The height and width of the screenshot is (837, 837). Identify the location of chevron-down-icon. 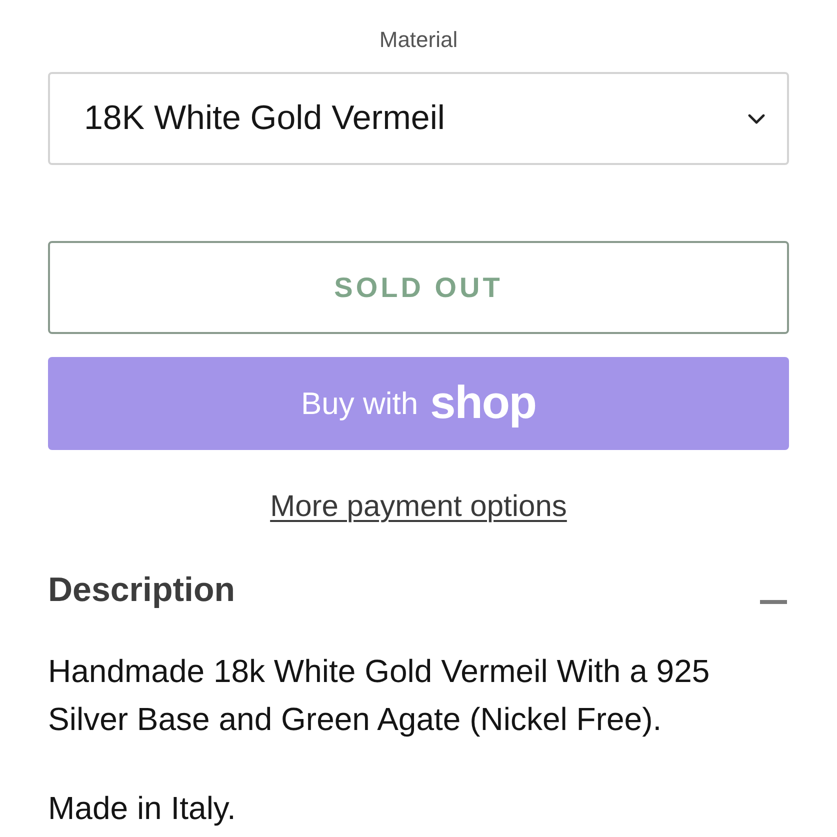
(756, 119).